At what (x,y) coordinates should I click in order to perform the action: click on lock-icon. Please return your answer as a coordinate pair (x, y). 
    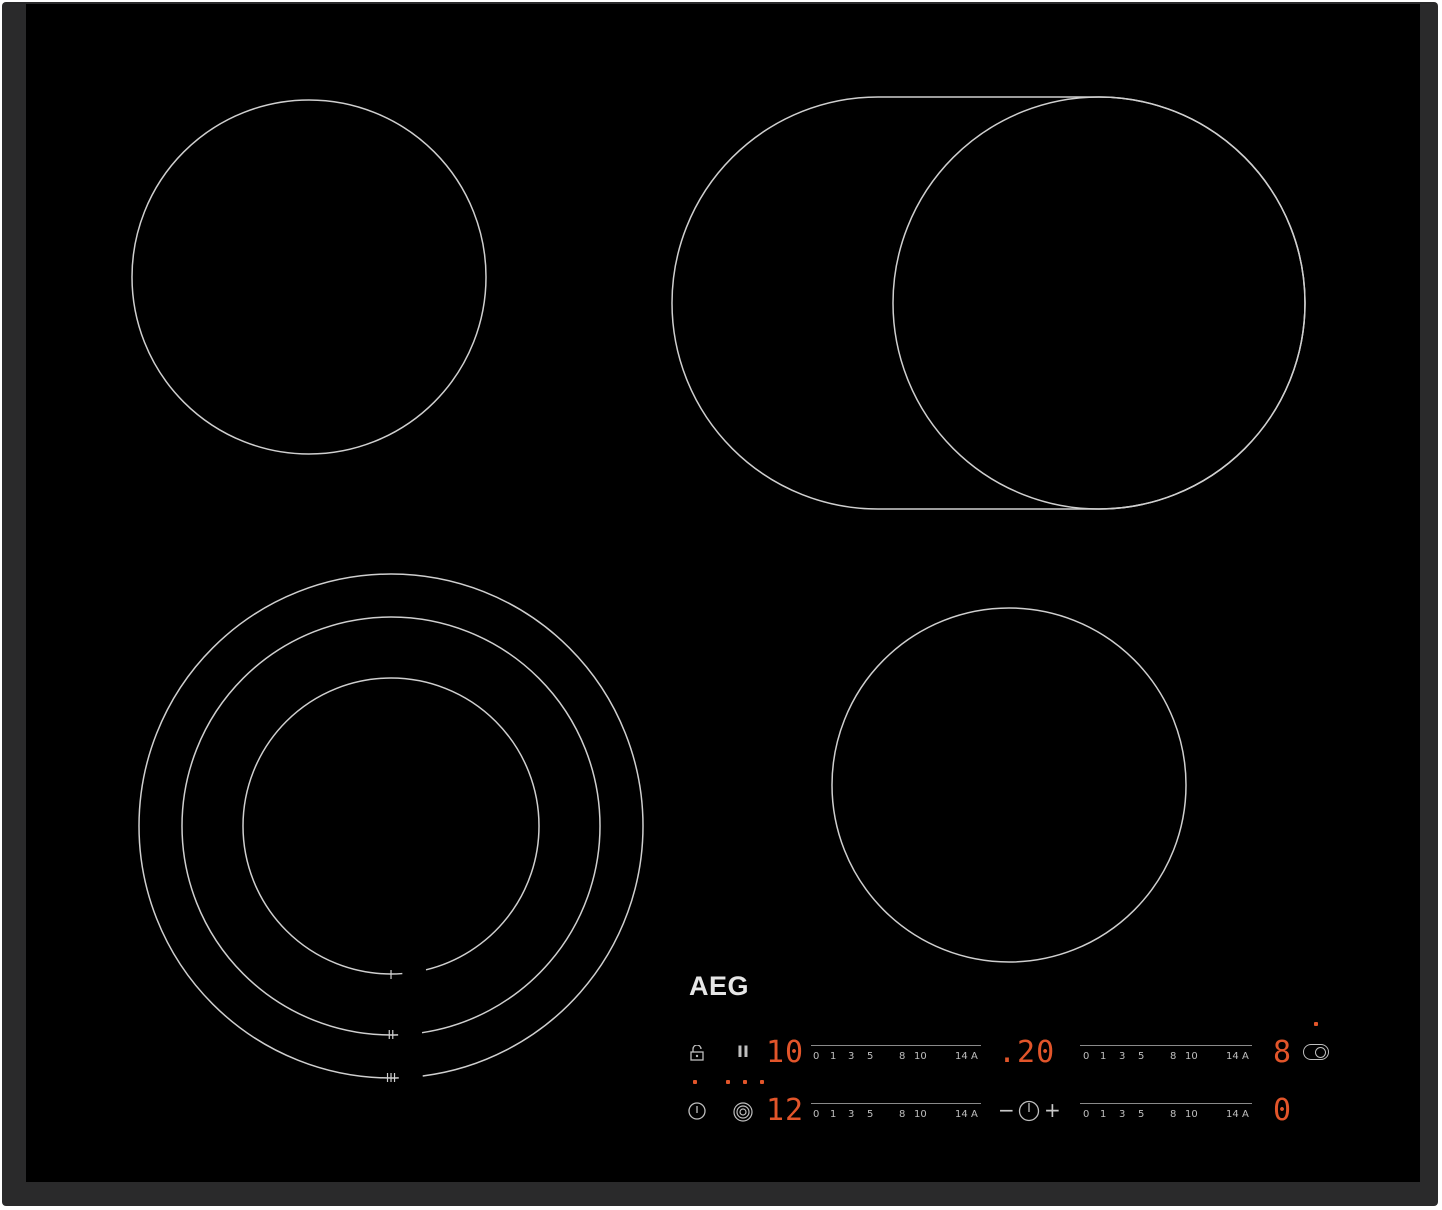
    Looking at the image, I should click on (697, 1054).